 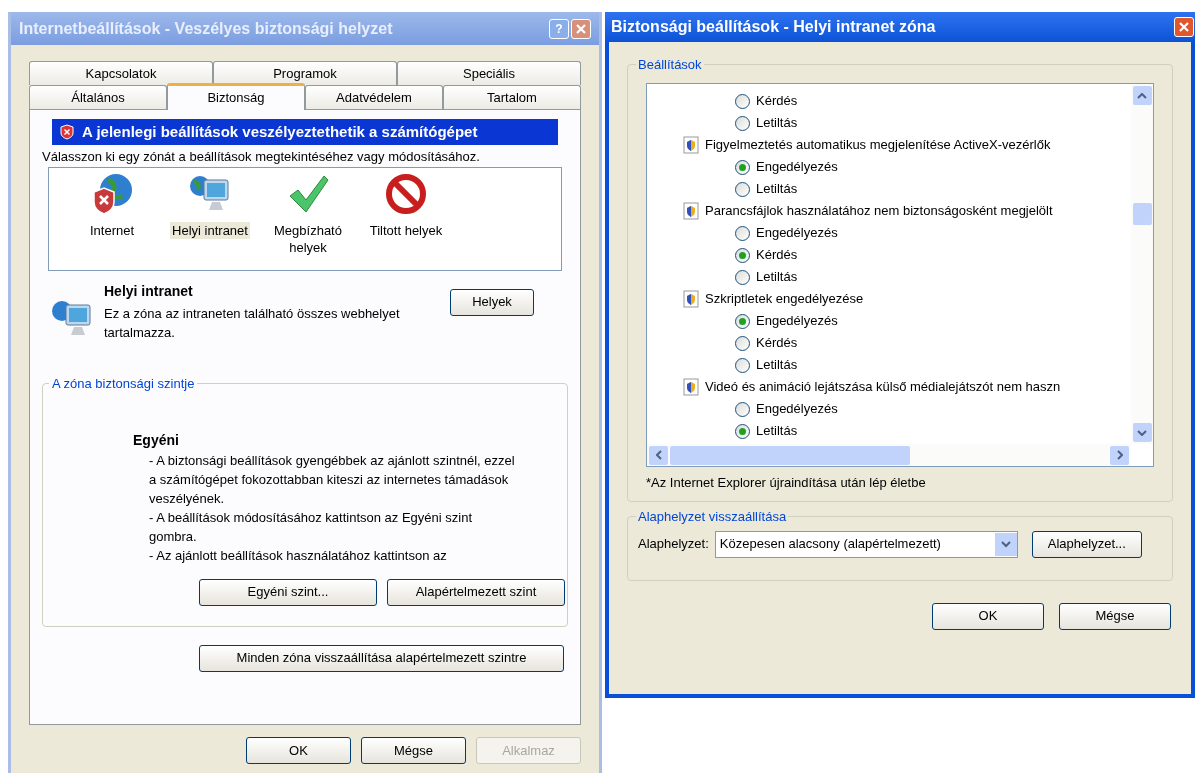 What do you see at coordinates (381, 658) in the screenshot?
I see `reset-all-button: Minden zóna visszaállítása alapértelmezett szintre` at bounding box center [381, 658].